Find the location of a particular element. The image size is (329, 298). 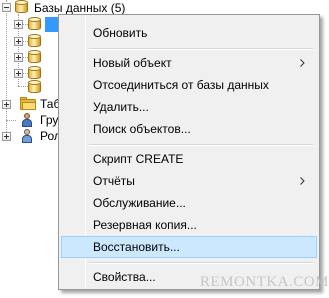

menu-item-label: Отсоединиться от базы данных is located at coordinates (181, 85).